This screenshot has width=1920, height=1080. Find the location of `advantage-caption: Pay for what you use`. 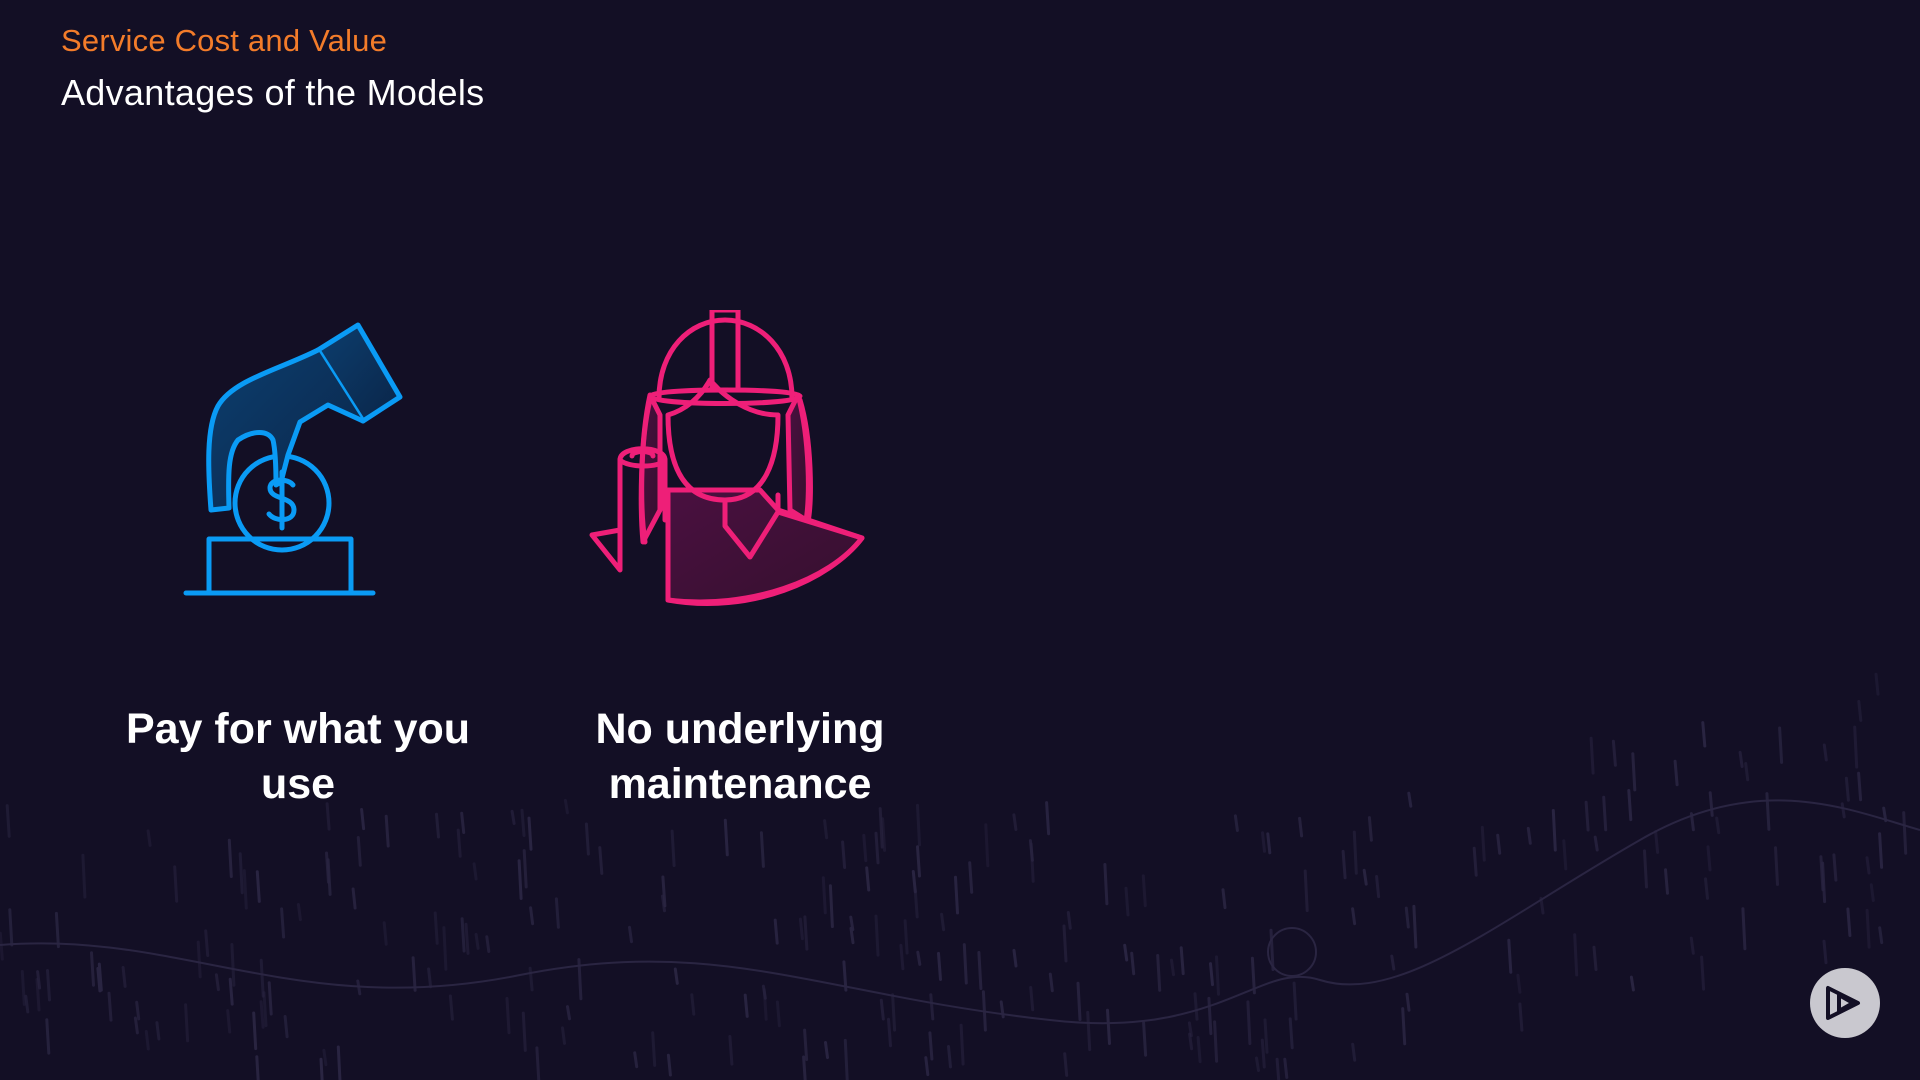

advantage-caption: Pay for what you use is located at coordinates (298, 757).